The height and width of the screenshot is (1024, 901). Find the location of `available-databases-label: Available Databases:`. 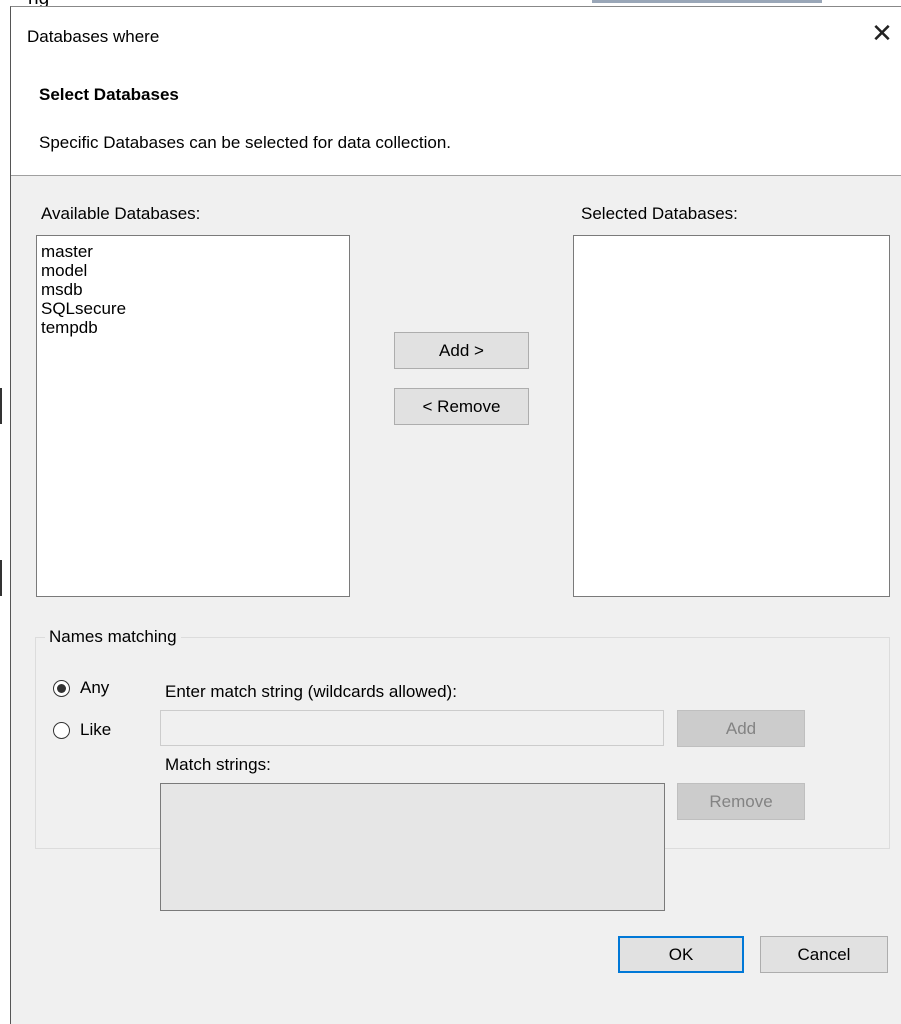

available-databases-label: Available Databases: is located at coordinates (121, 213).